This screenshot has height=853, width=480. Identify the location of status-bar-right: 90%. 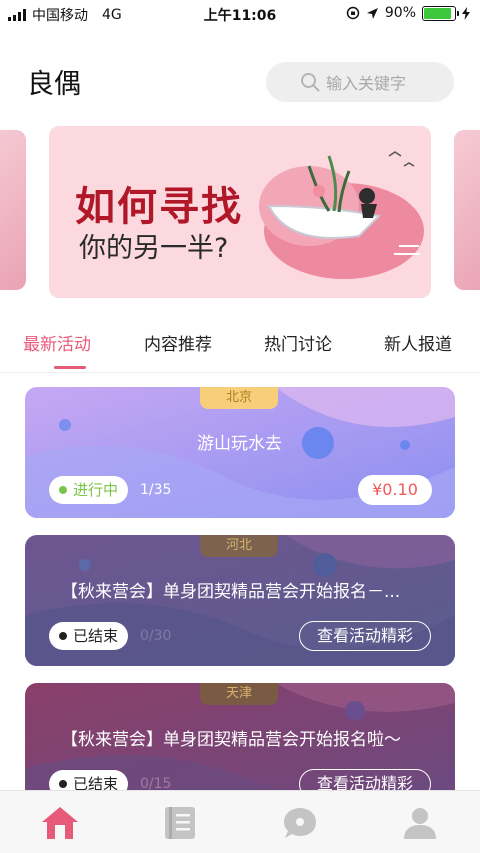
(408, 13).